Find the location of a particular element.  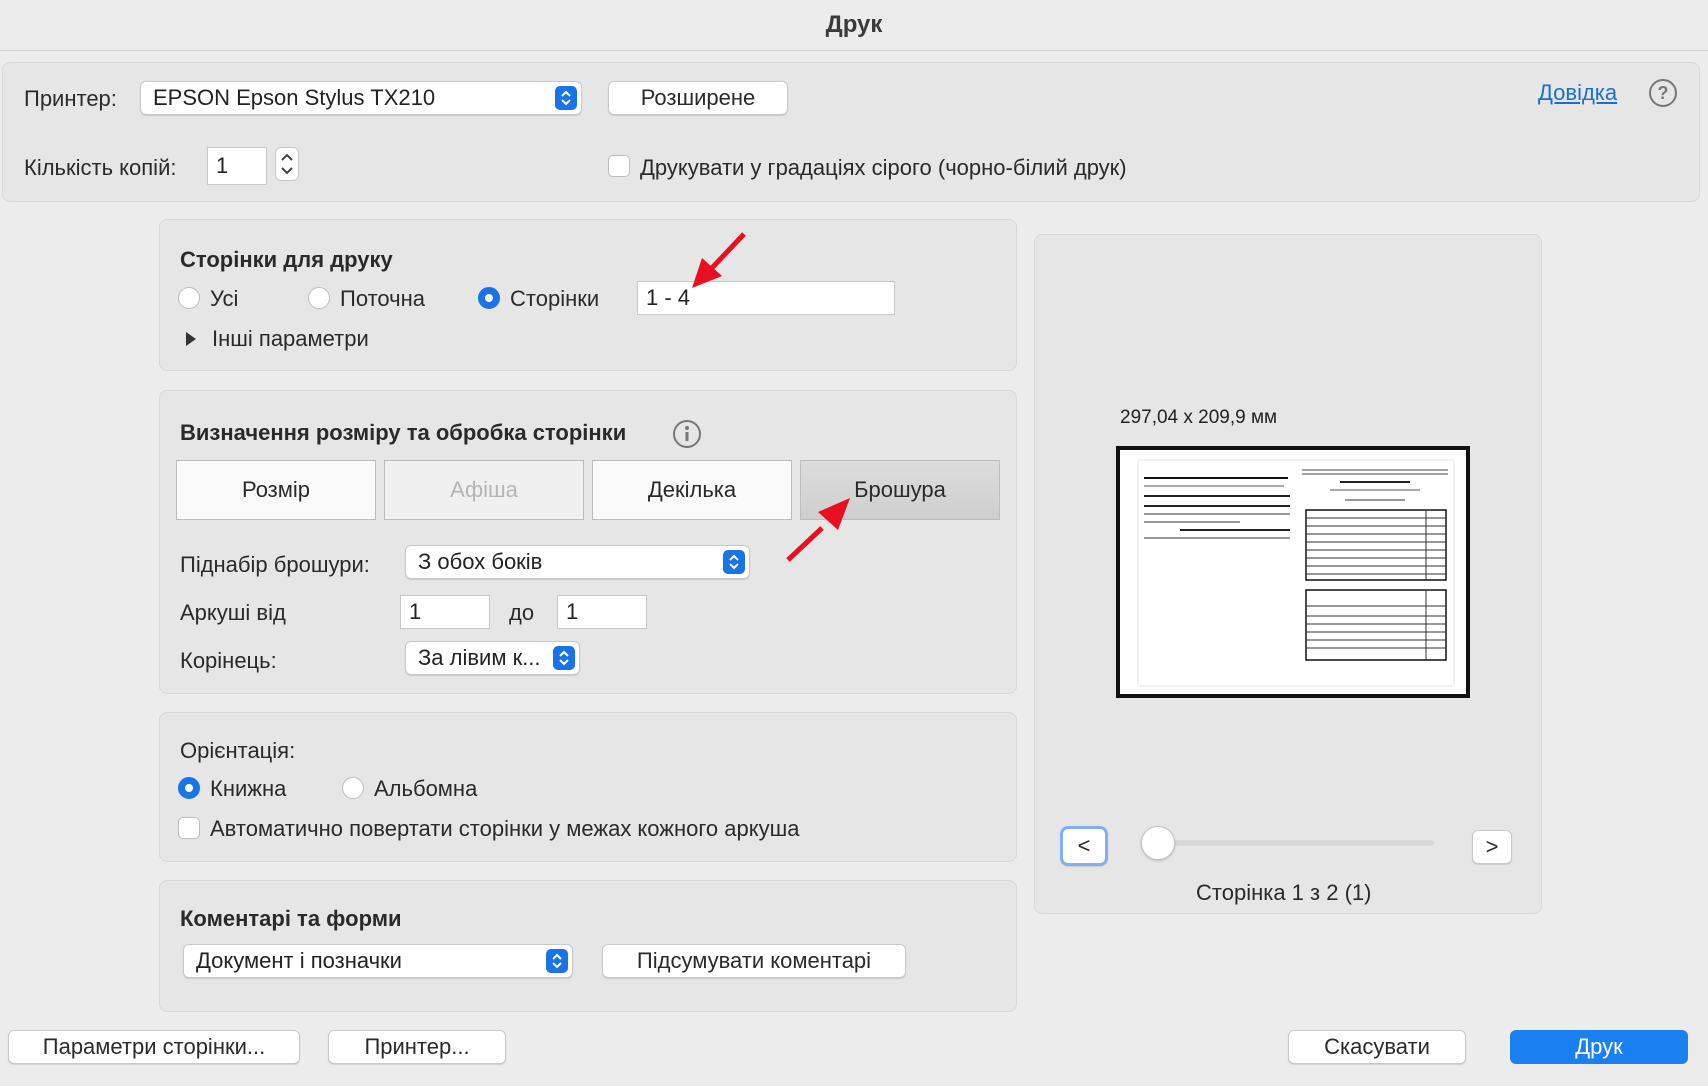

next-page-button: > is located at coordinates (1492, 847).